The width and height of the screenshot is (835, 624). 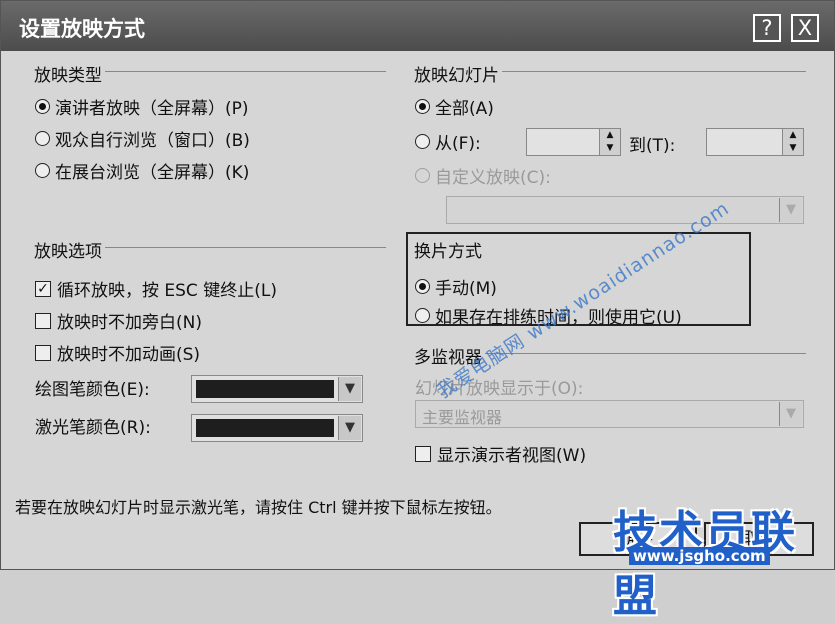 I want to click on custom-show-select: ▼, so click(x=625, y=210).